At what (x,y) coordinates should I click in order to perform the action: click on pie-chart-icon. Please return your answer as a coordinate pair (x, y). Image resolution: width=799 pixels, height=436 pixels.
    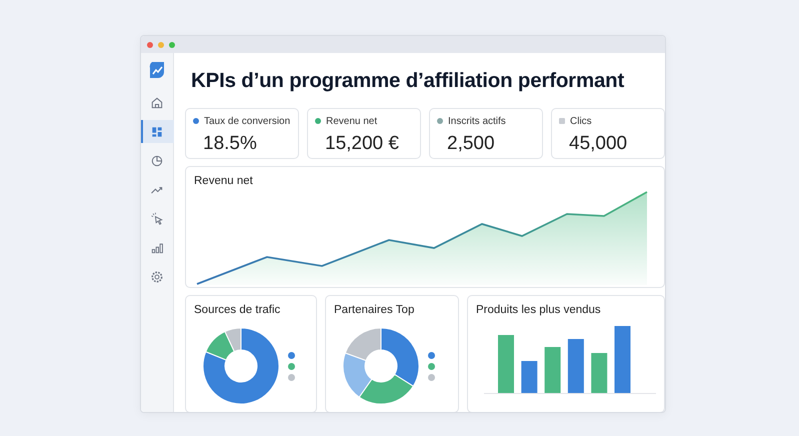
    Looking at the image, I should click on (157, 161).